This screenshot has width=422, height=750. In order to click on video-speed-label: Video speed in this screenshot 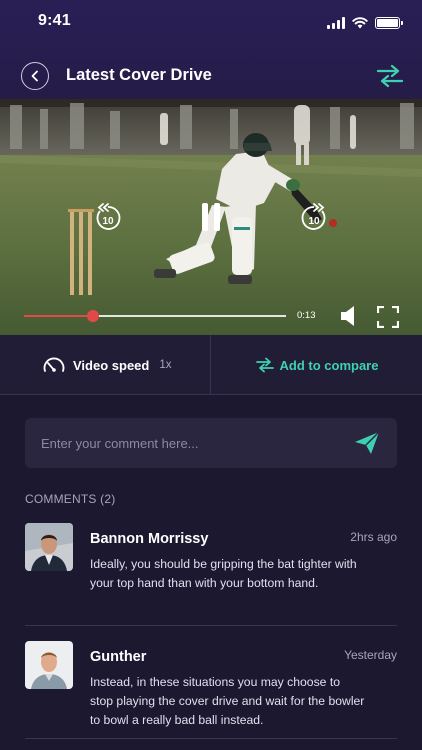, I will do `click(111, 365)`.